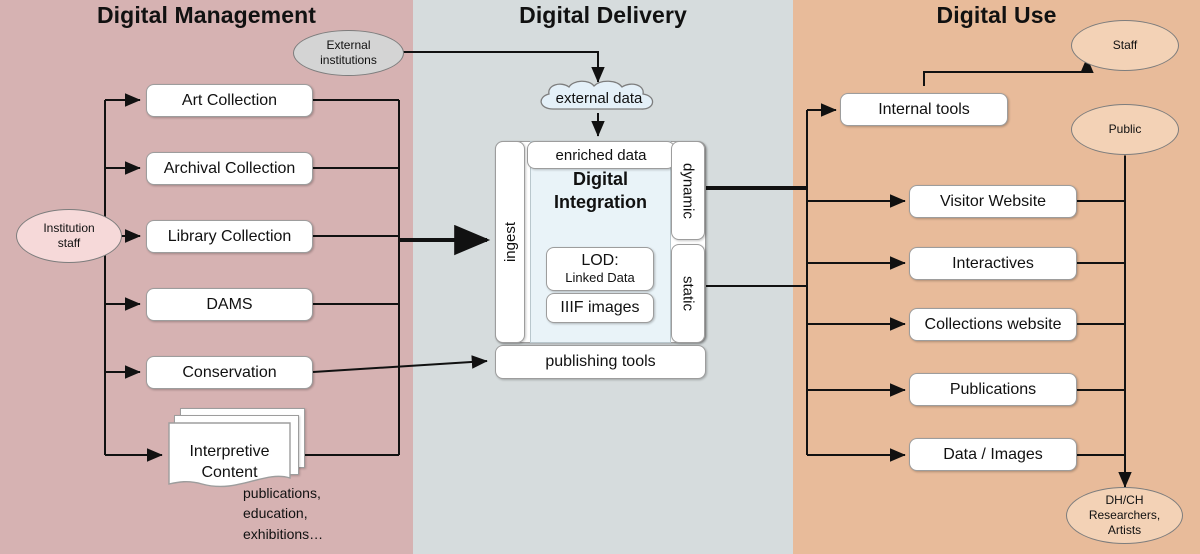 The height and width of the screenshot is (554, 1200). I want to click on node-ingest-label: ingest, so click(510, 242).